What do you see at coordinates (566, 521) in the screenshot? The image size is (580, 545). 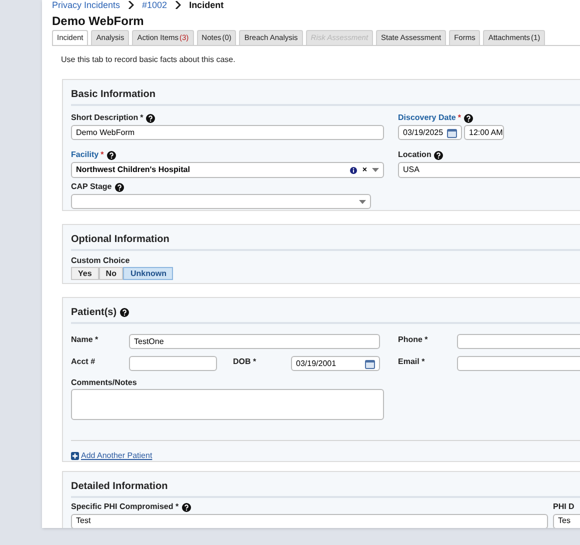 I see `text-input: Tes` at bounding box center [566, 521].